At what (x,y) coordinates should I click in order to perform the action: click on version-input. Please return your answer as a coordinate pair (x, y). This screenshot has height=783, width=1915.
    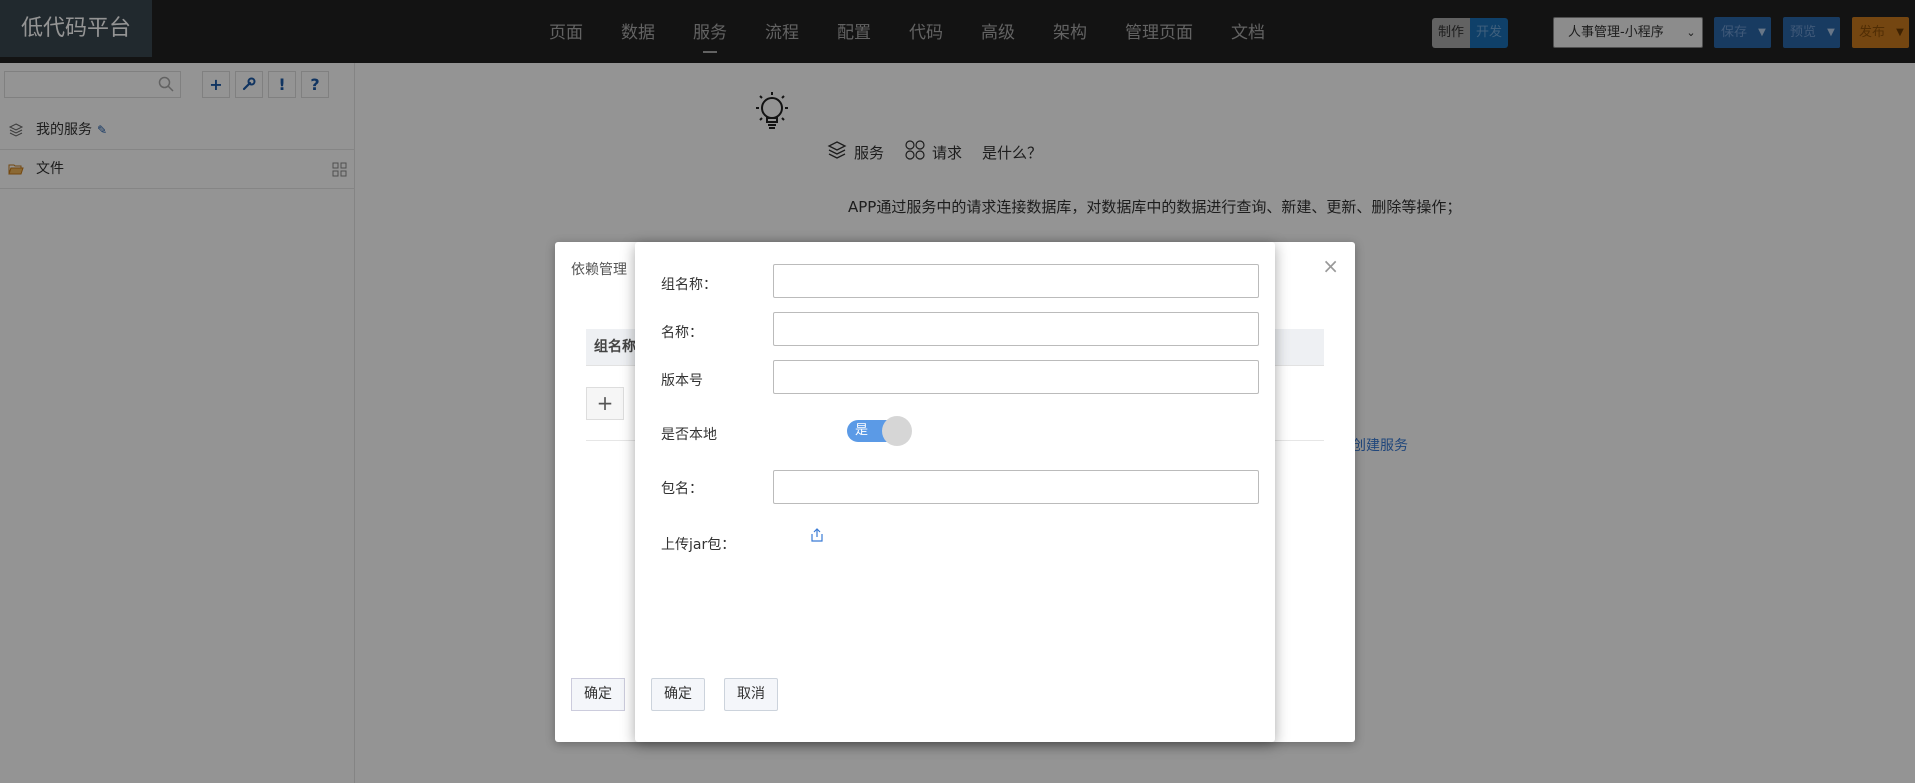
    Looking at the image, I should click on (1016, 377).